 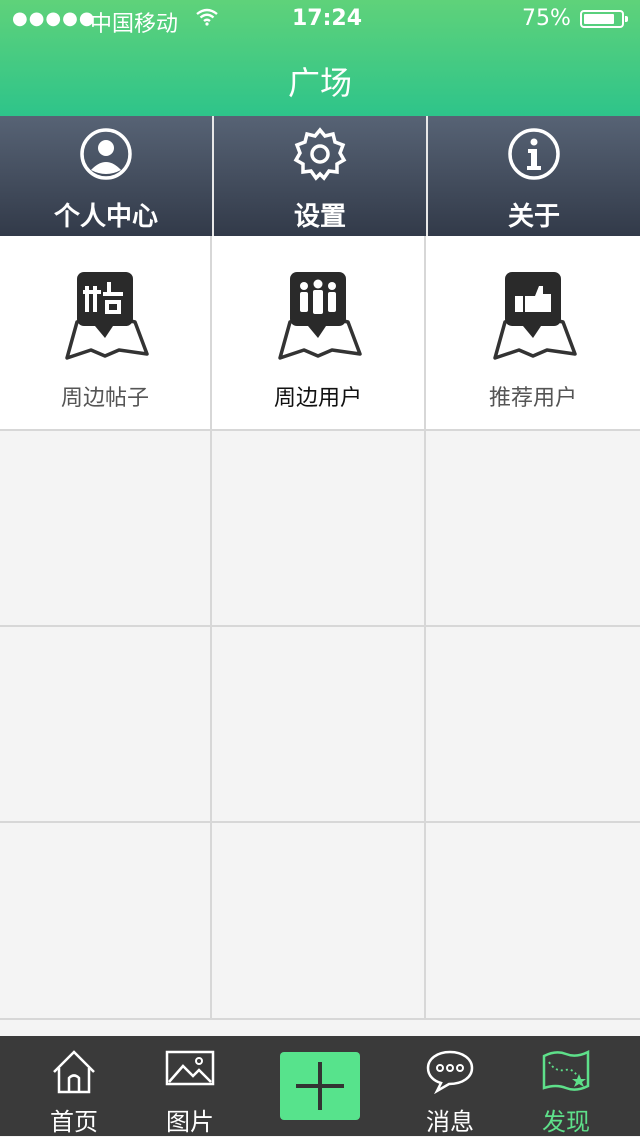 I want to click on gear-icon, so click(x=320, y=154).